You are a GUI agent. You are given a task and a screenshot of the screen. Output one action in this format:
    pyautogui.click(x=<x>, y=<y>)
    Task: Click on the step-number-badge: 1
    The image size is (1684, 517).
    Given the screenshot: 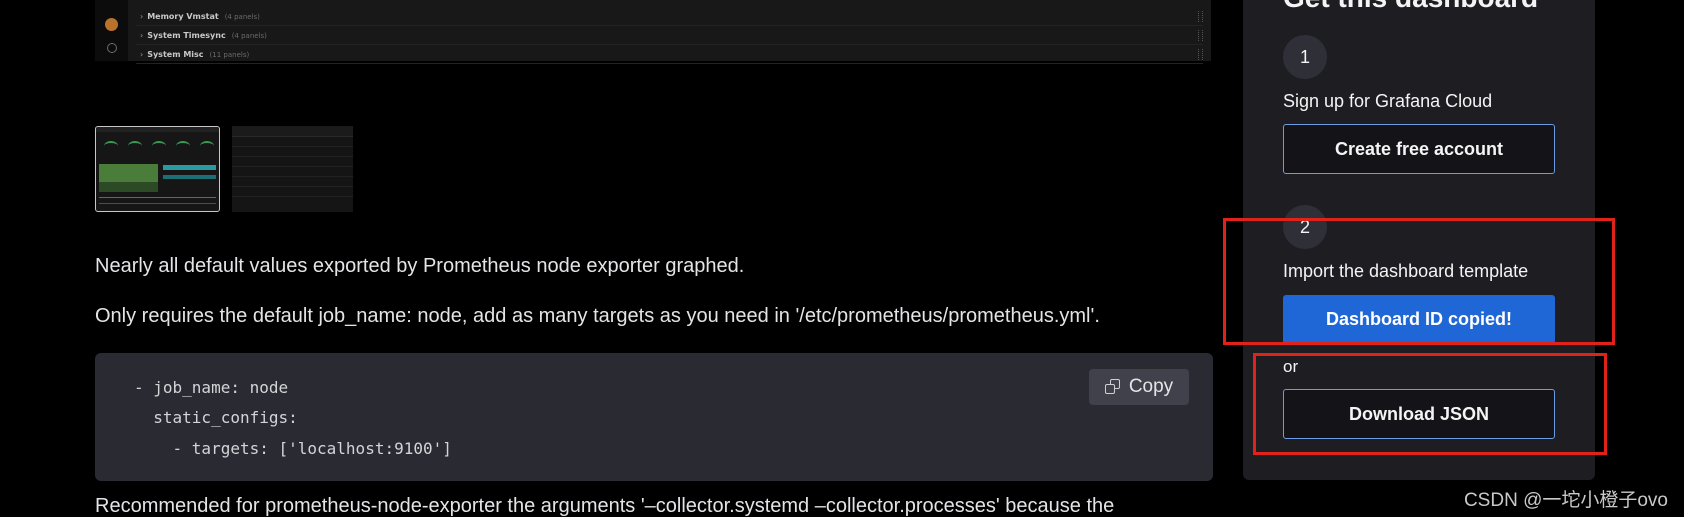 What is the action you would take?
    pyautogui.click(x=1305, y=57)
    